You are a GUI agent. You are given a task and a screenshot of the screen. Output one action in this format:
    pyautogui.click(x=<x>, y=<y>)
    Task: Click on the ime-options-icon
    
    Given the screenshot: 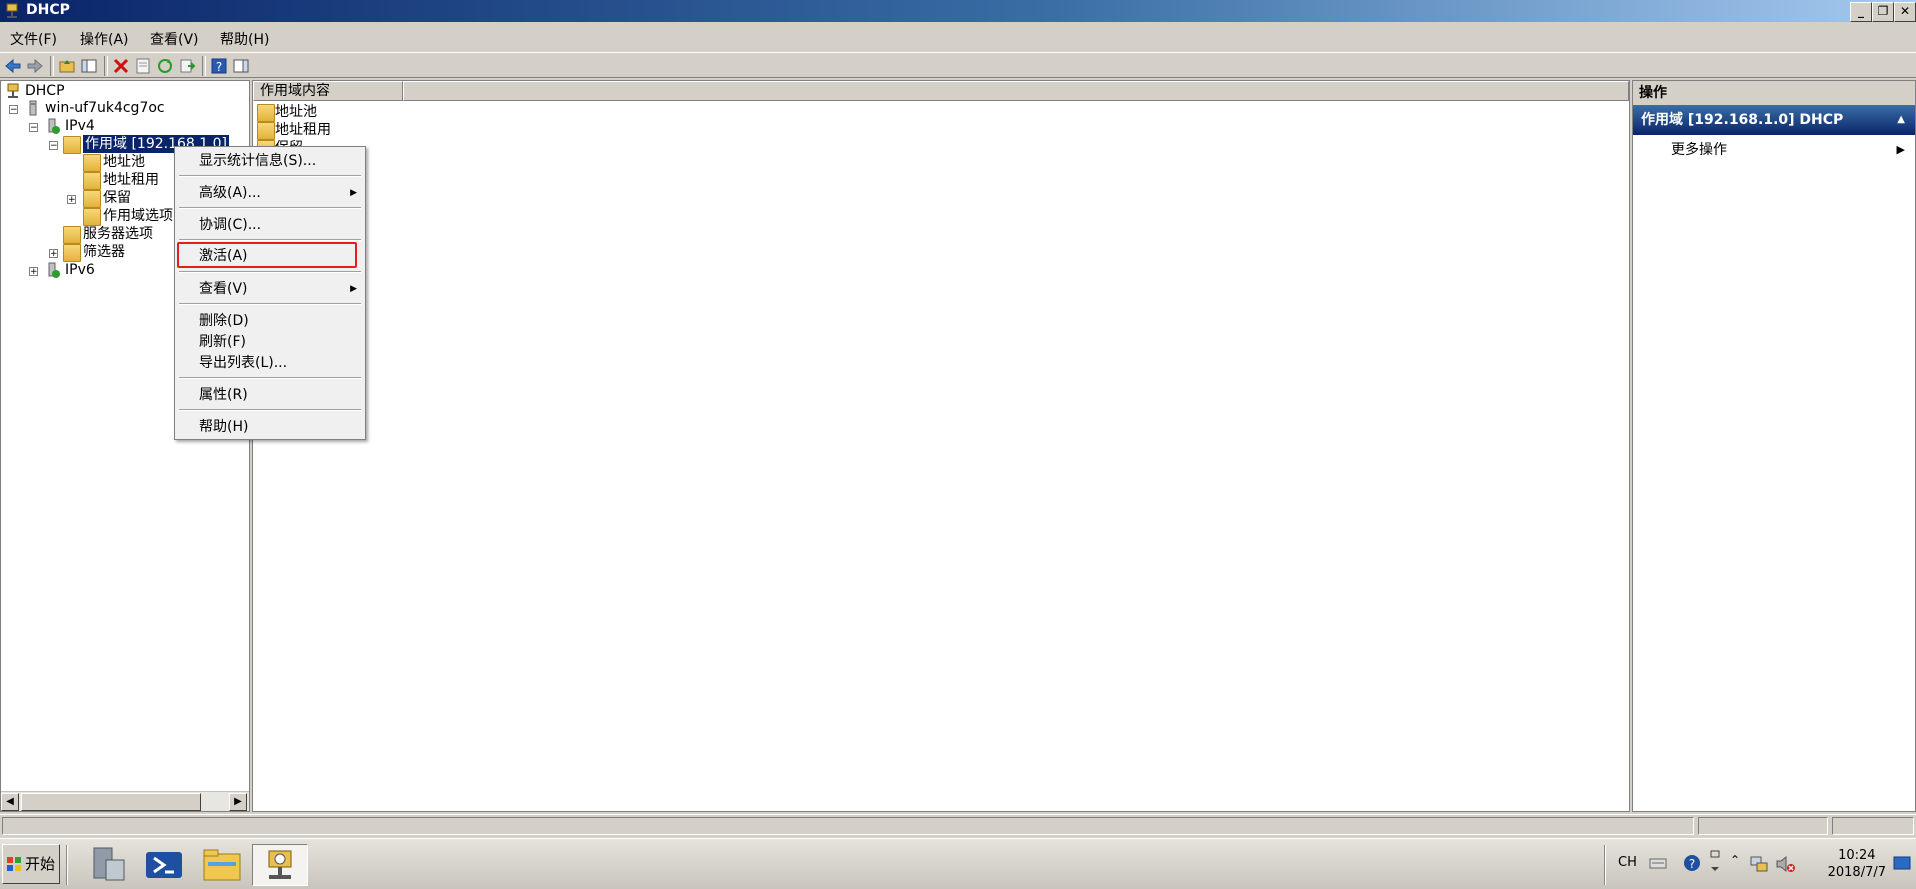 What is the action you would take?
    pyautogui.click(x=1715, y=863)
    